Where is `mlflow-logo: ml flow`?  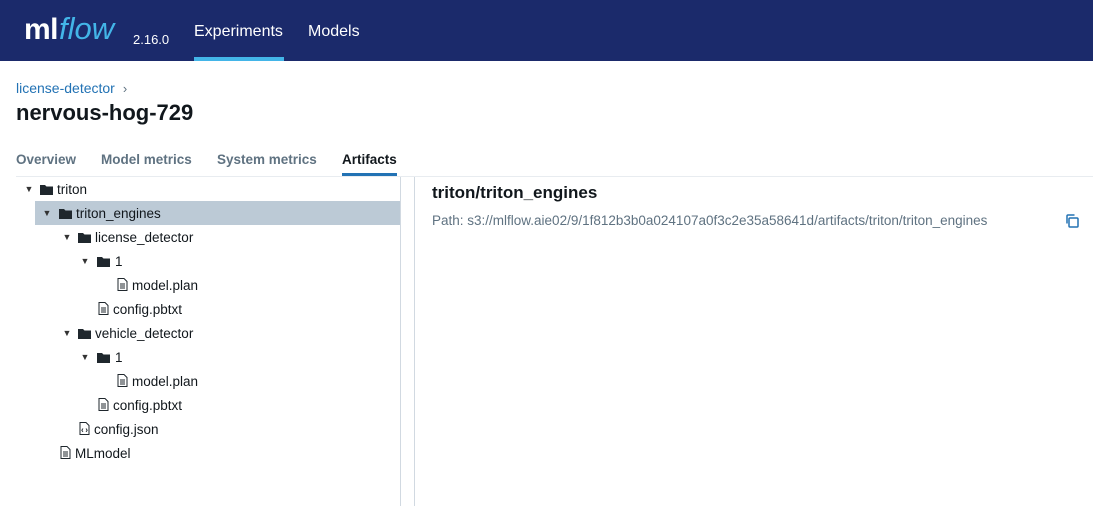 mlflow-logo: ml flow is located at coordinates (69, 31).